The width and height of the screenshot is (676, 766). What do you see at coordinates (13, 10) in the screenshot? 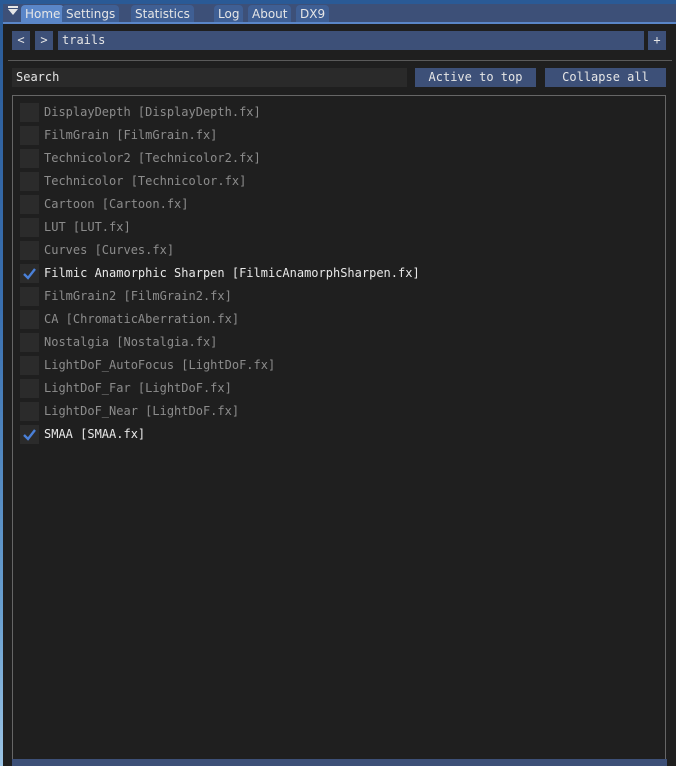
I see `collapse-triangle-icon` at bounding box center [13, 10].